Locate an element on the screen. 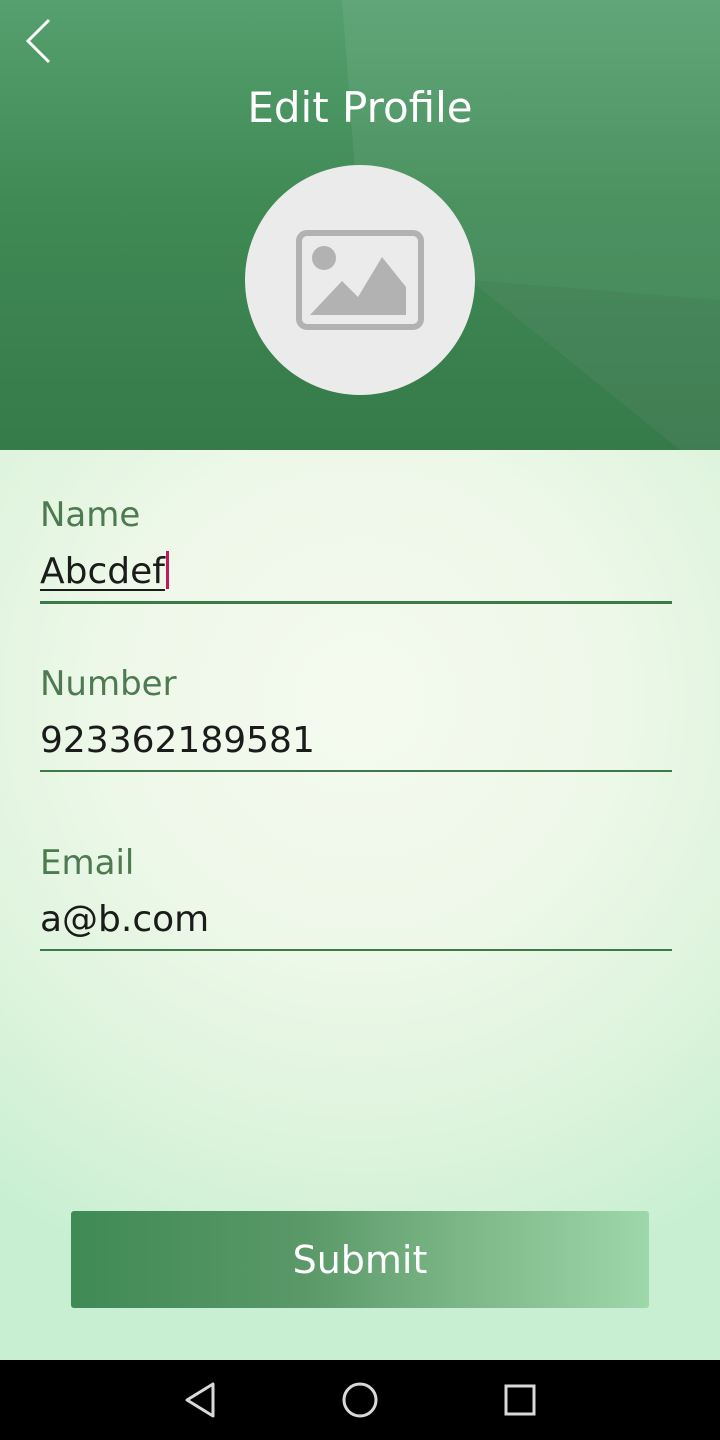 The image size is (720, 1440). nav-back-button is located at coordinates (200, 1400).